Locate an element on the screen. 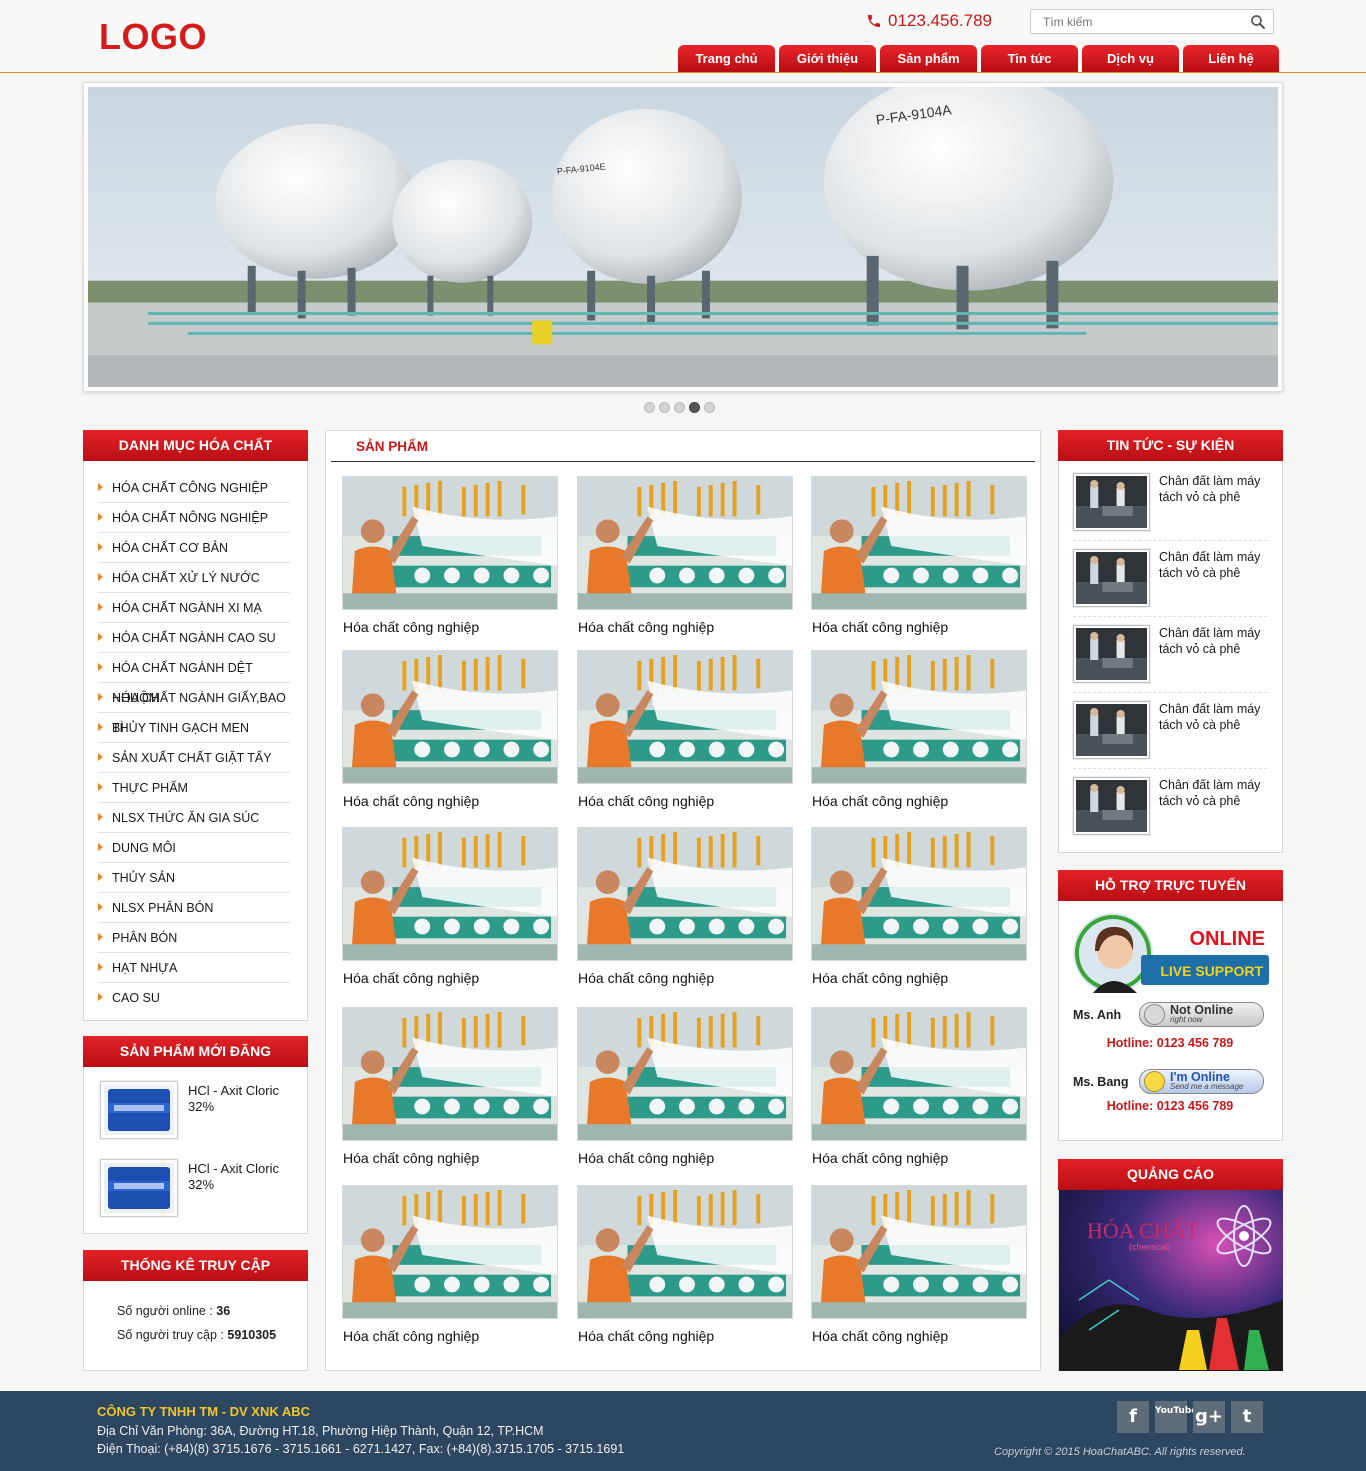 The image size is (1366, 1471). category-item: THỦY TINH GẠCH MEN is located at coordinates (194, 728).